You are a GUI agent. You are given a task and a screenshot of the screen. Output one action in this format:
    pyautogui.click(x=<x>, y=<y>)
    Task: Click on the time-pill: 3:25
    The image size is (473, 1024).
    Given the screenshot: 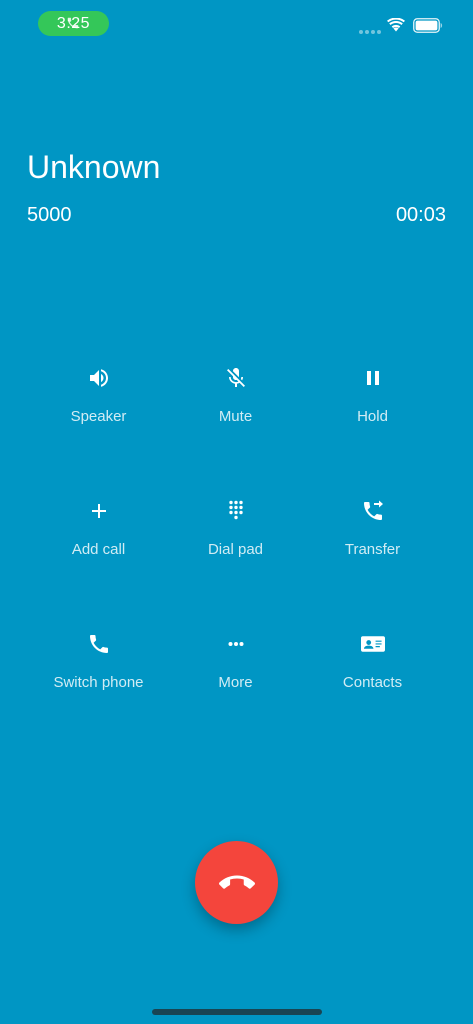 What is the action you would take?
    pyautogui.click(x=73, y=23)
    